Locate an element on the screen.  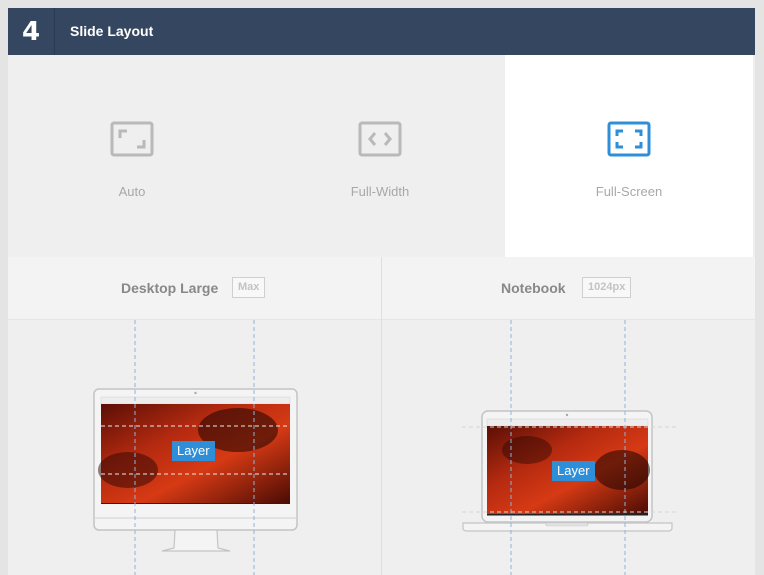
full-width-icon is located at coordinates (380, 139).